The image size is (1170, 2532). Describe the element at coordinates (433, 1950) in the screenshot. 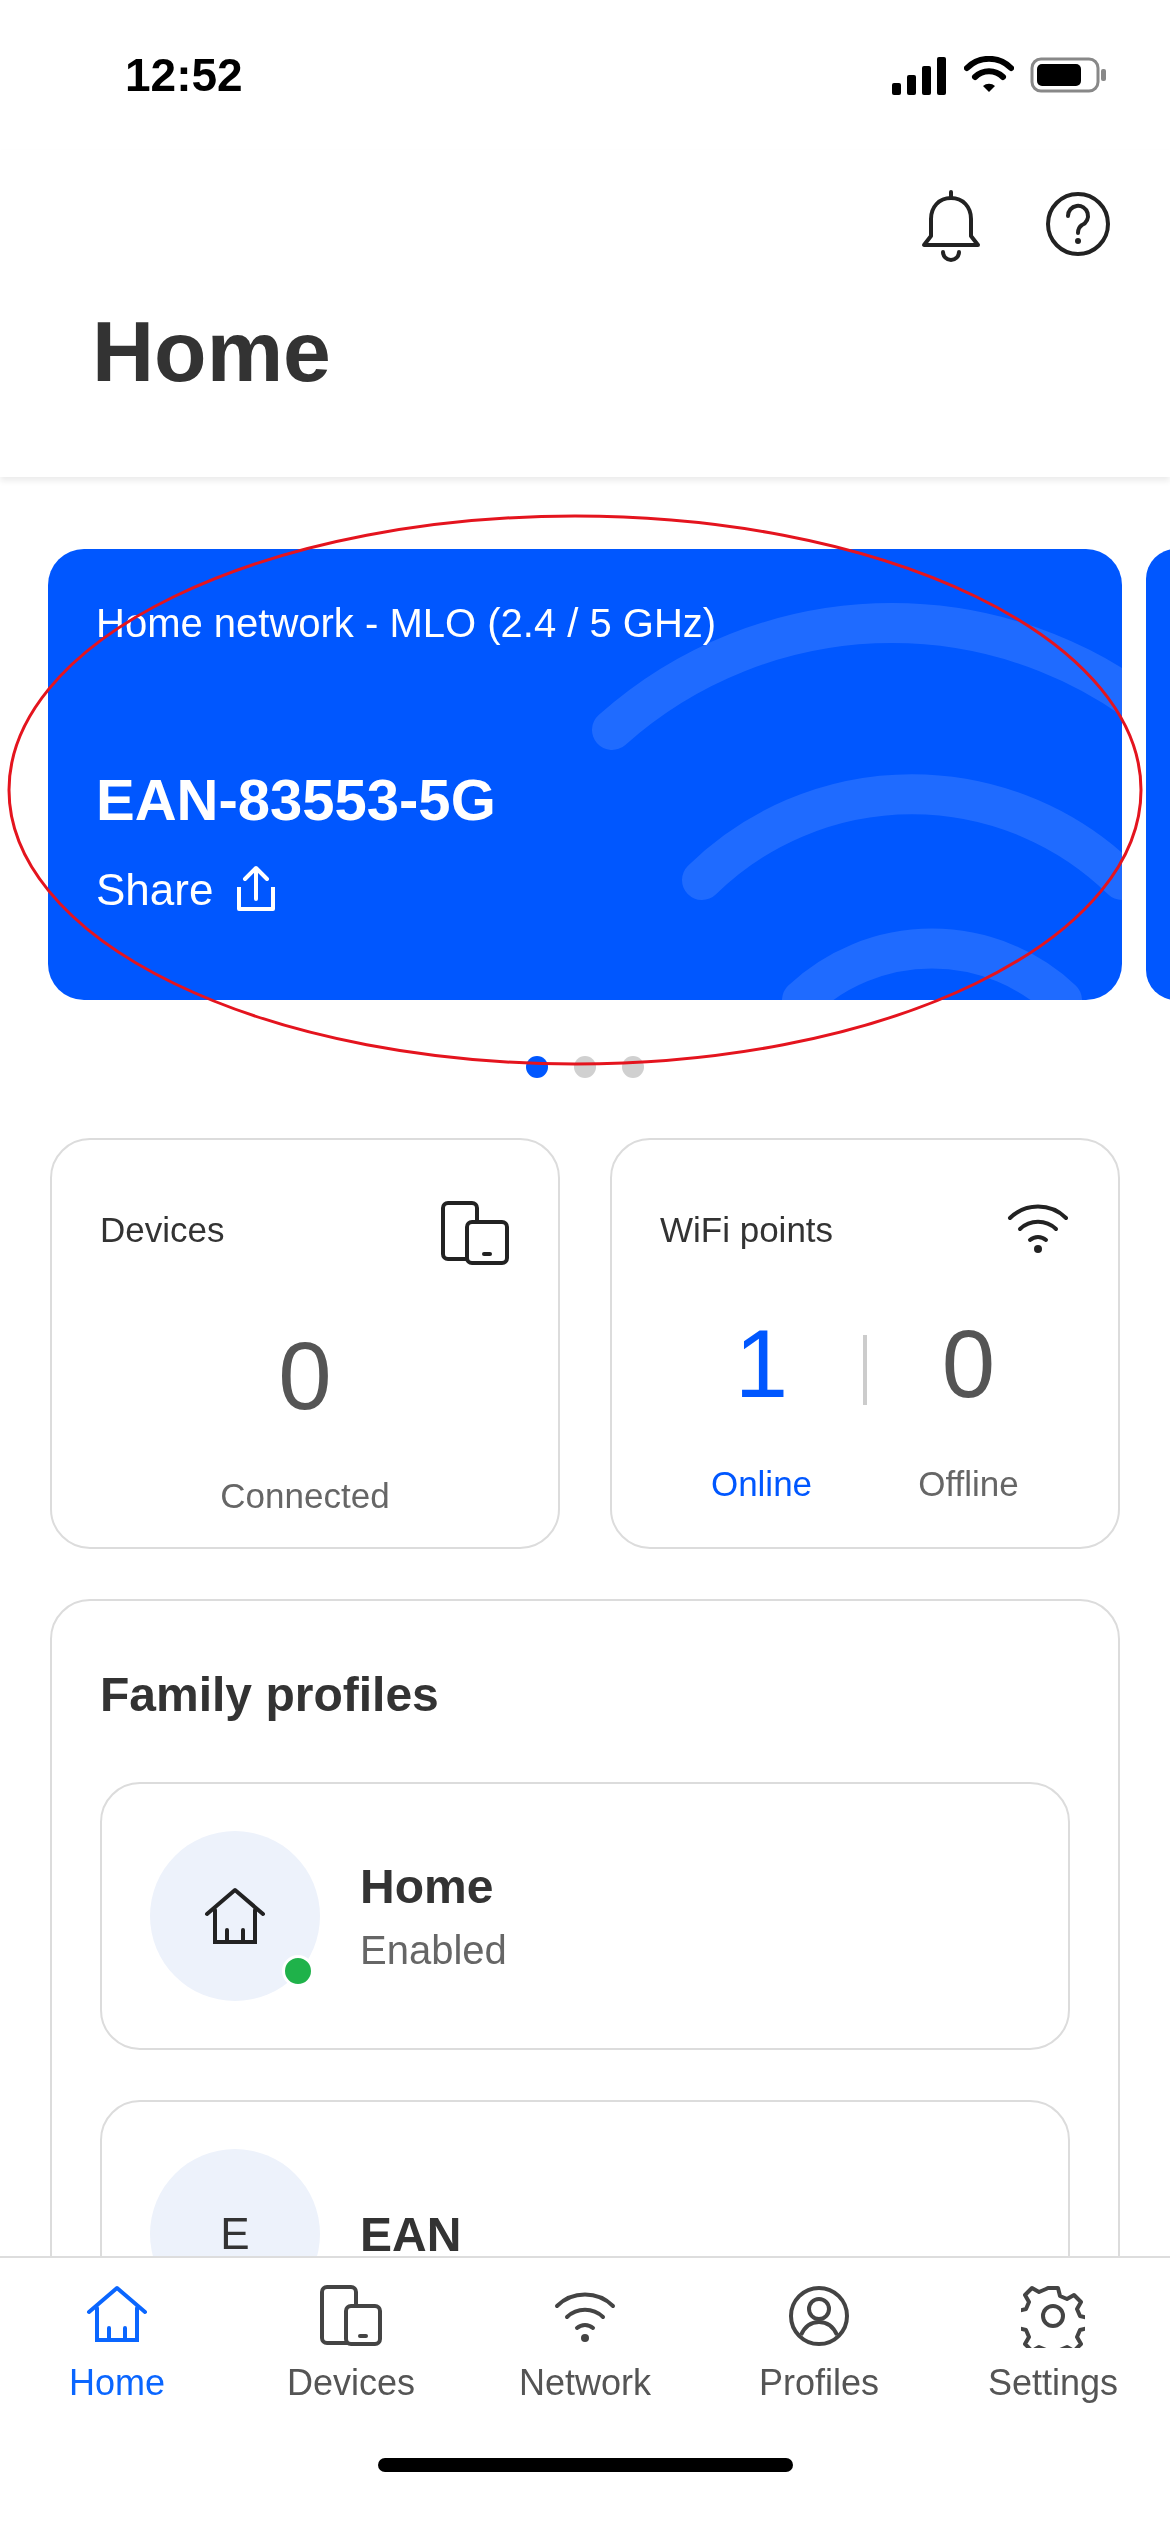

I see `profile-status: Enabled` at that location.